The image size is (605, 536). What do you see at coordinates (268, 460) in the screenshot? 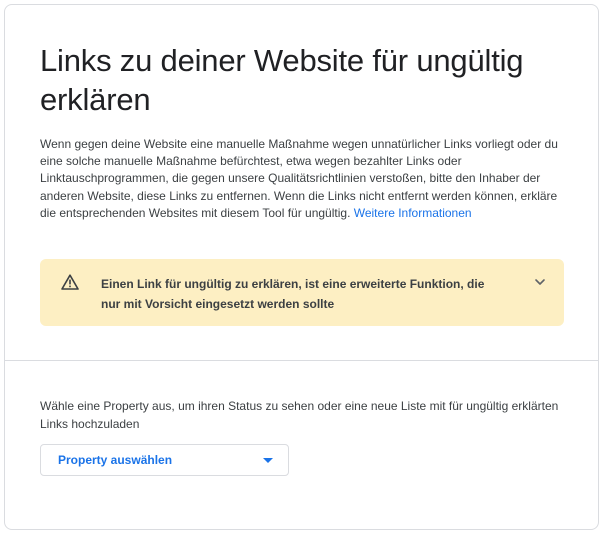
I see `dropdown-arrow-icon` at bounding box center [268, 460].